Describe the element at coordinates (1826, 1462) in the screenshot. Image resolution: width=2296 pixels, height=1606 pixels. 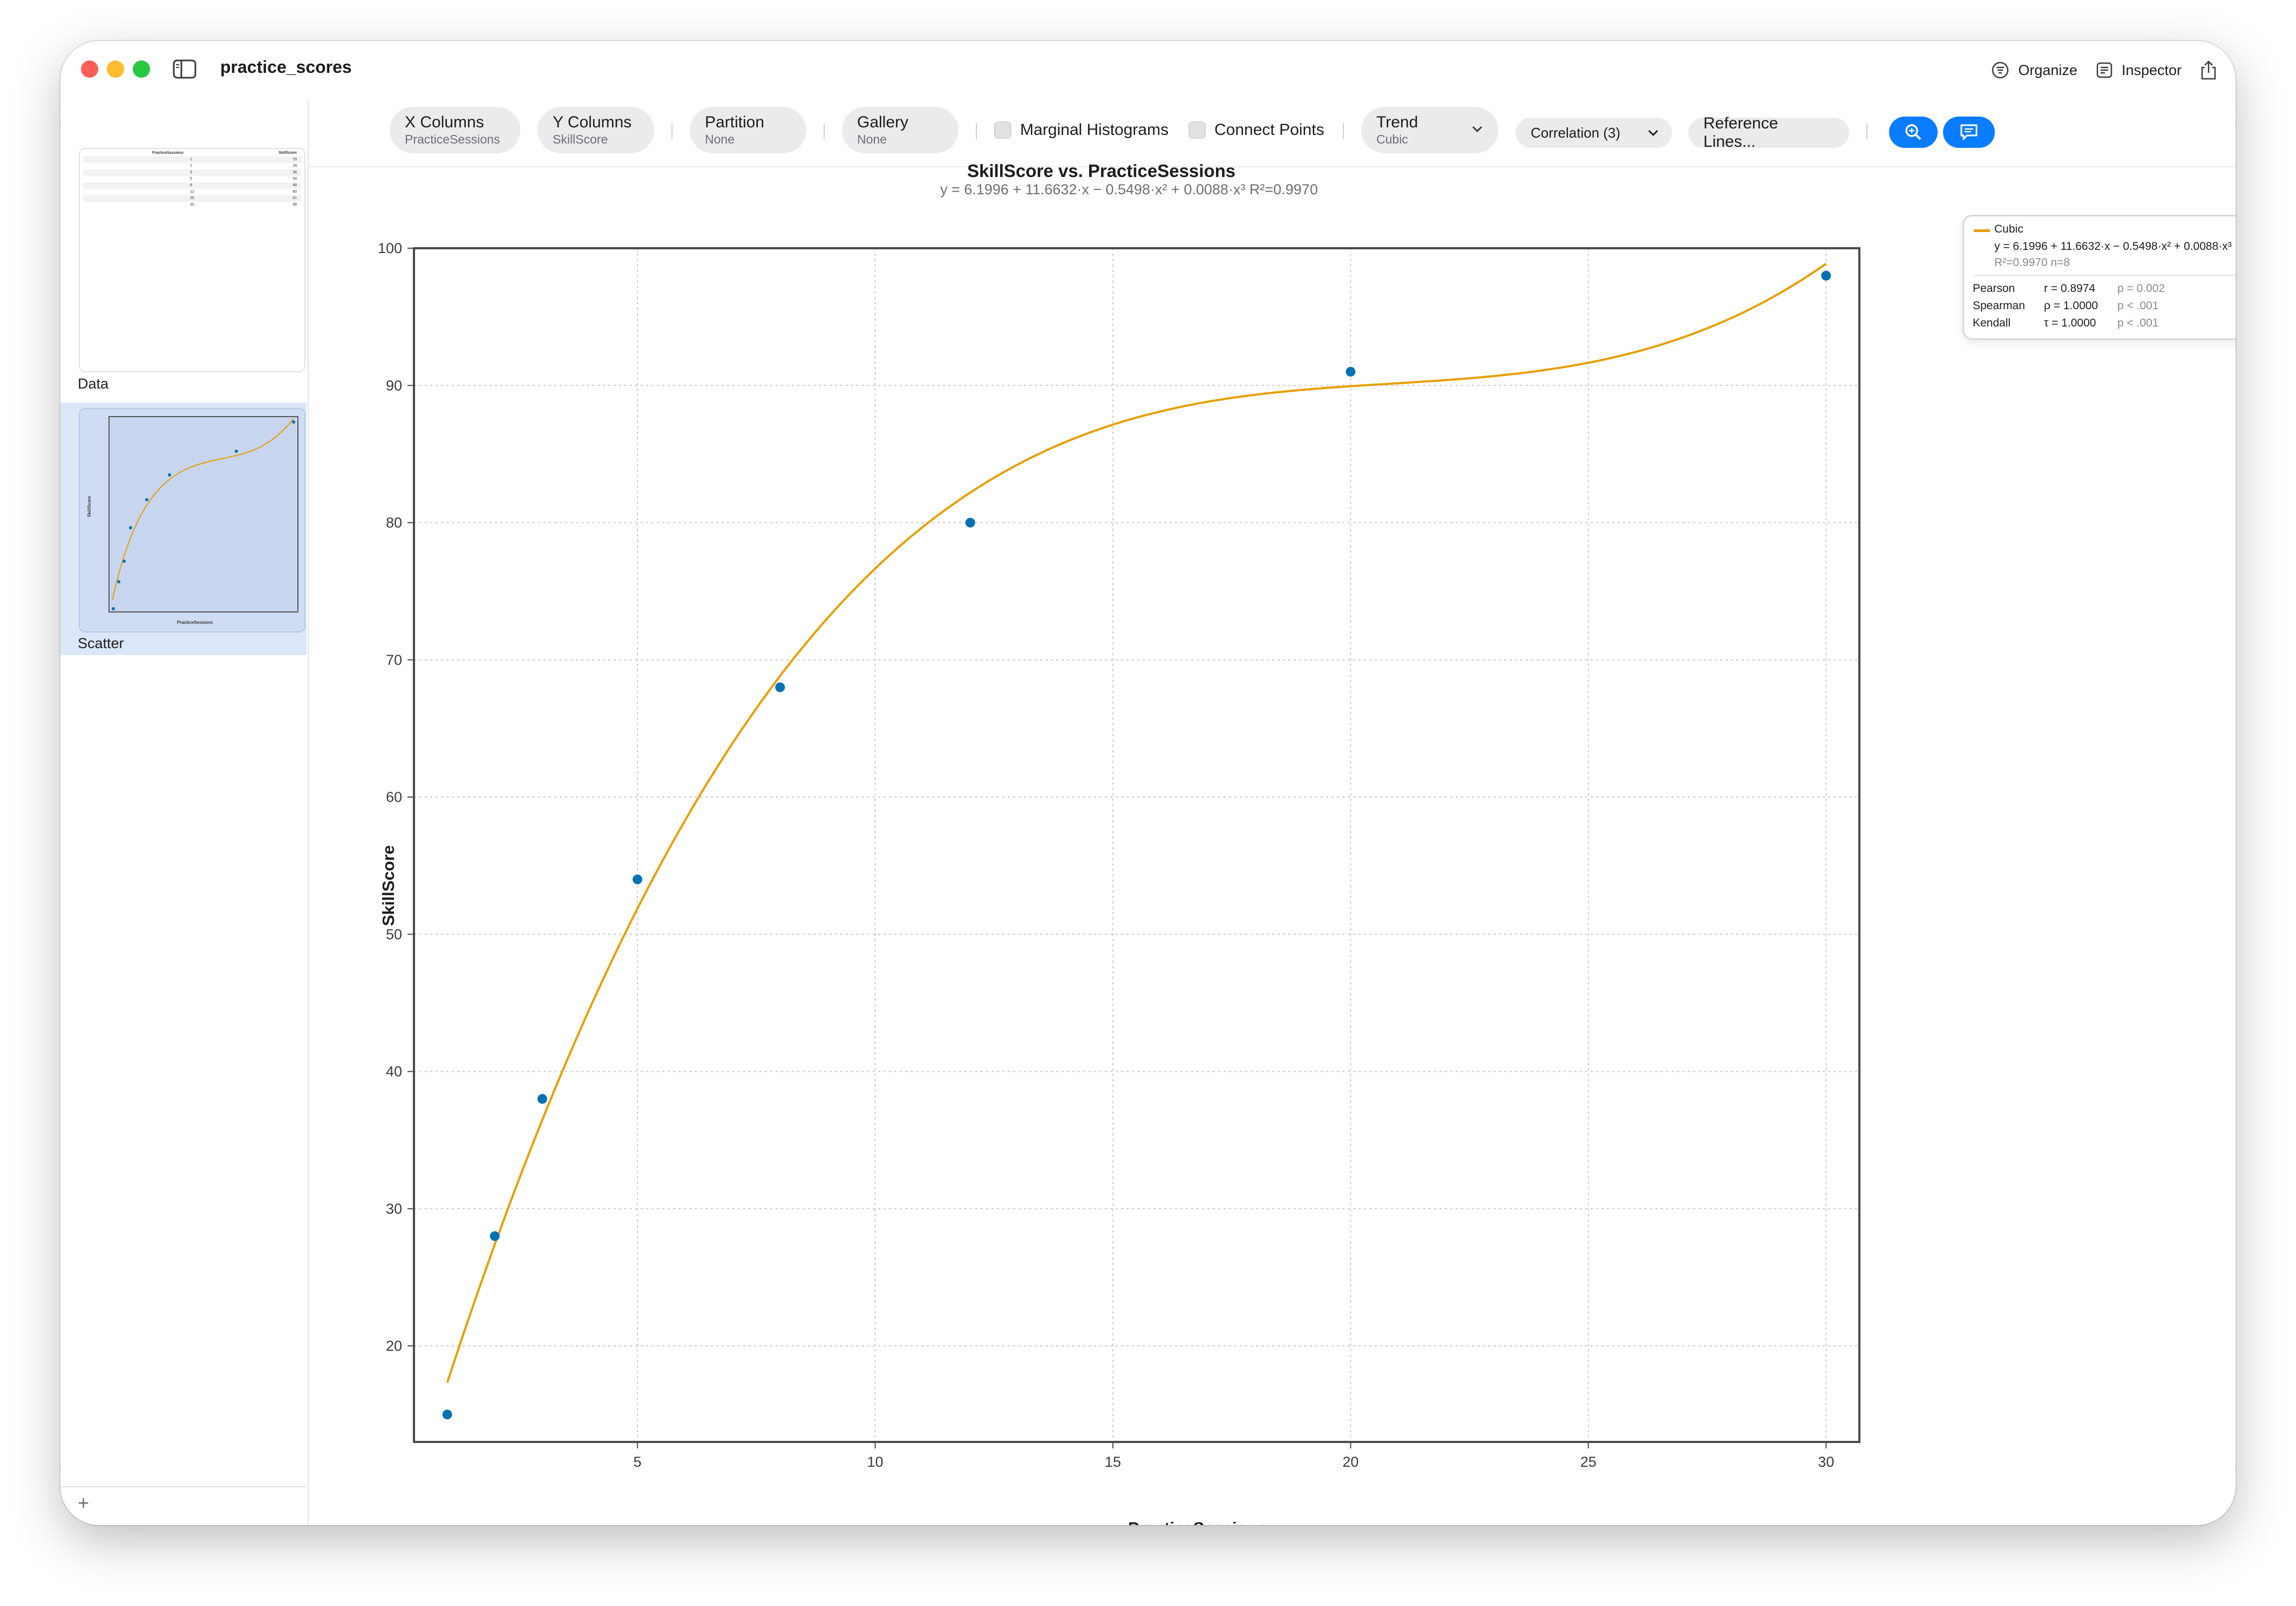
I see `x-tick-label: 30` at that location.